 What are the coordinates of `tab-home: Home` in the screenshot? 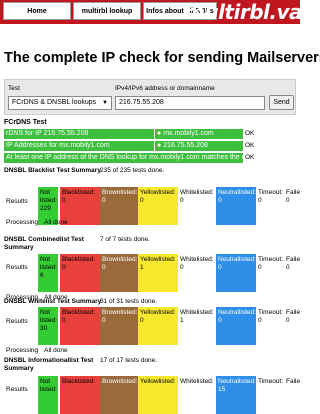 It's located at (37, 11).